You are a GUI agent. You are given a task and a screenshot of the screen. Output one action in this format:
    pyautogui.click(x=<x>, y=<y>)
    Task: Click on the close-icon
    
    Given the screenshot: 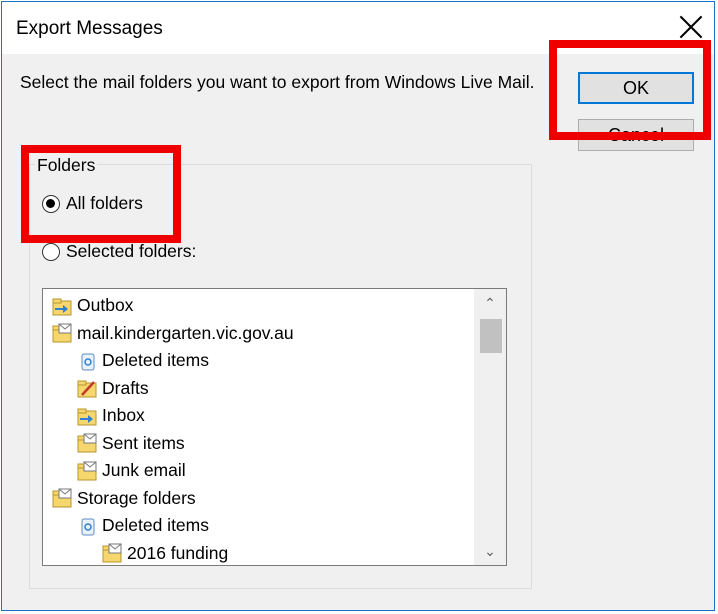 What is the action you would take?
    pyautogui.click(x=691, y=27)
    